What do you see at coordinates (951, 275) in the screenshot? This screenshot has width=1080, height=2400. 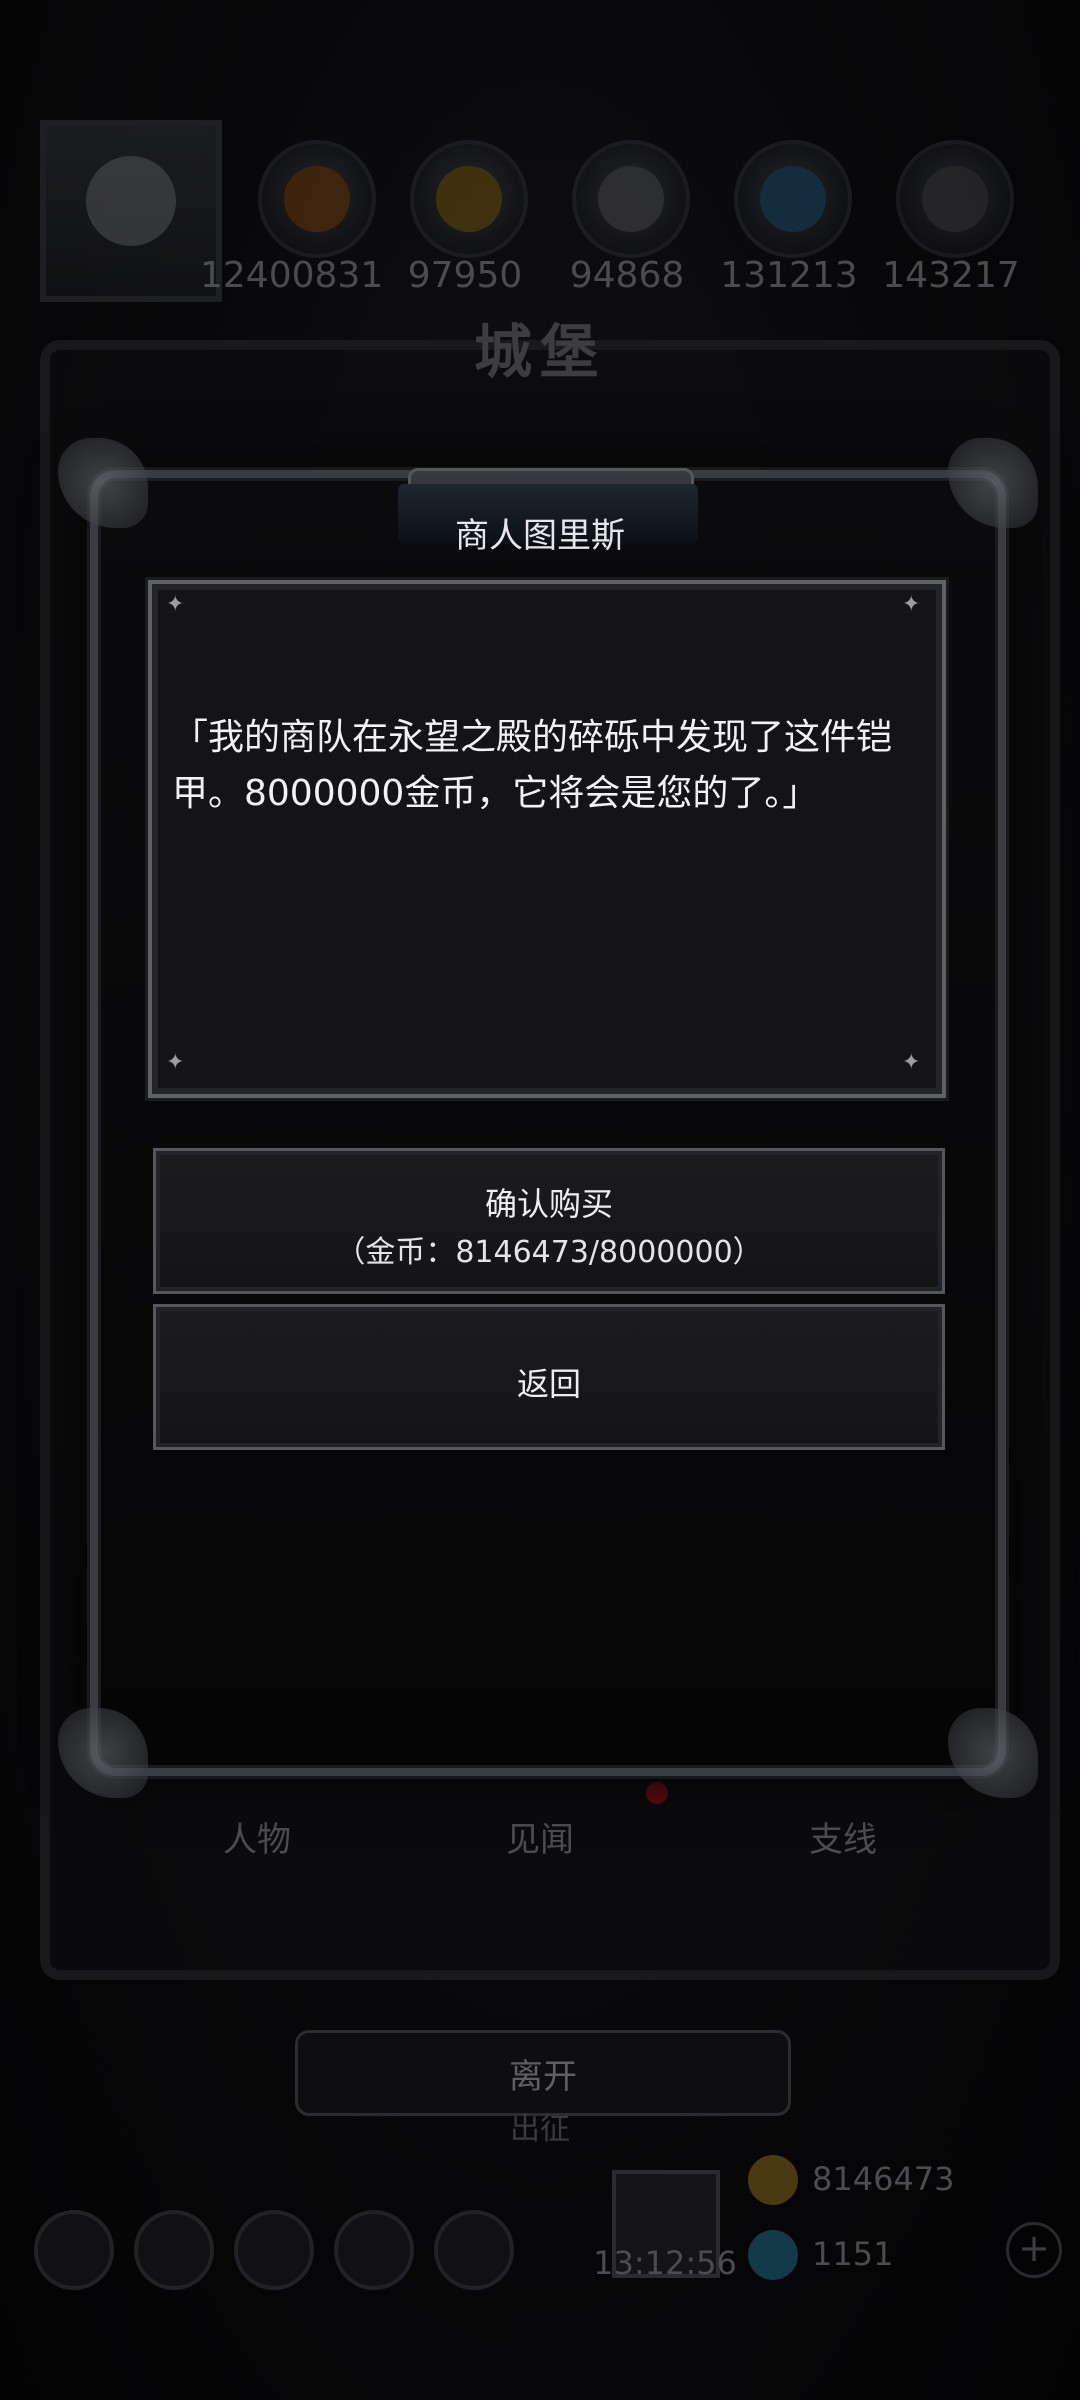 I see `resource-value: 143217` at bounding box center [951, 275].